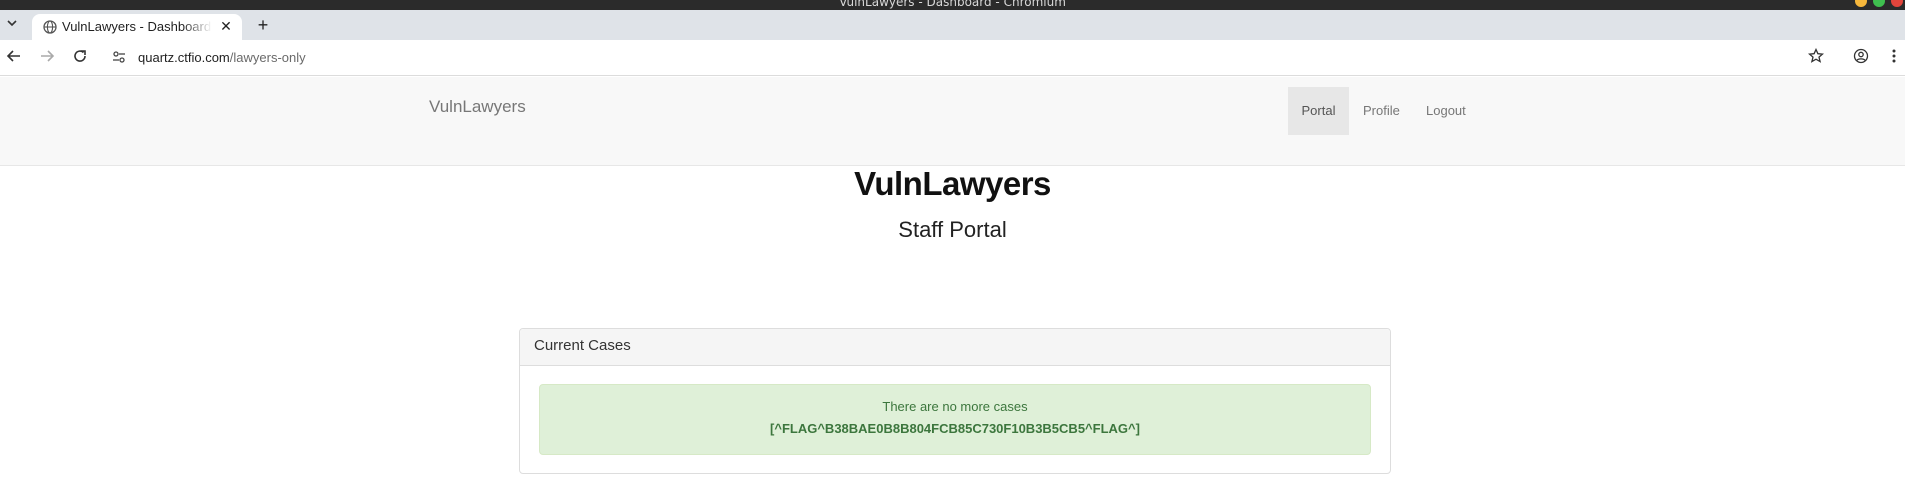  I want to click on nav-logout-link: Logout, so click(1446, 111).